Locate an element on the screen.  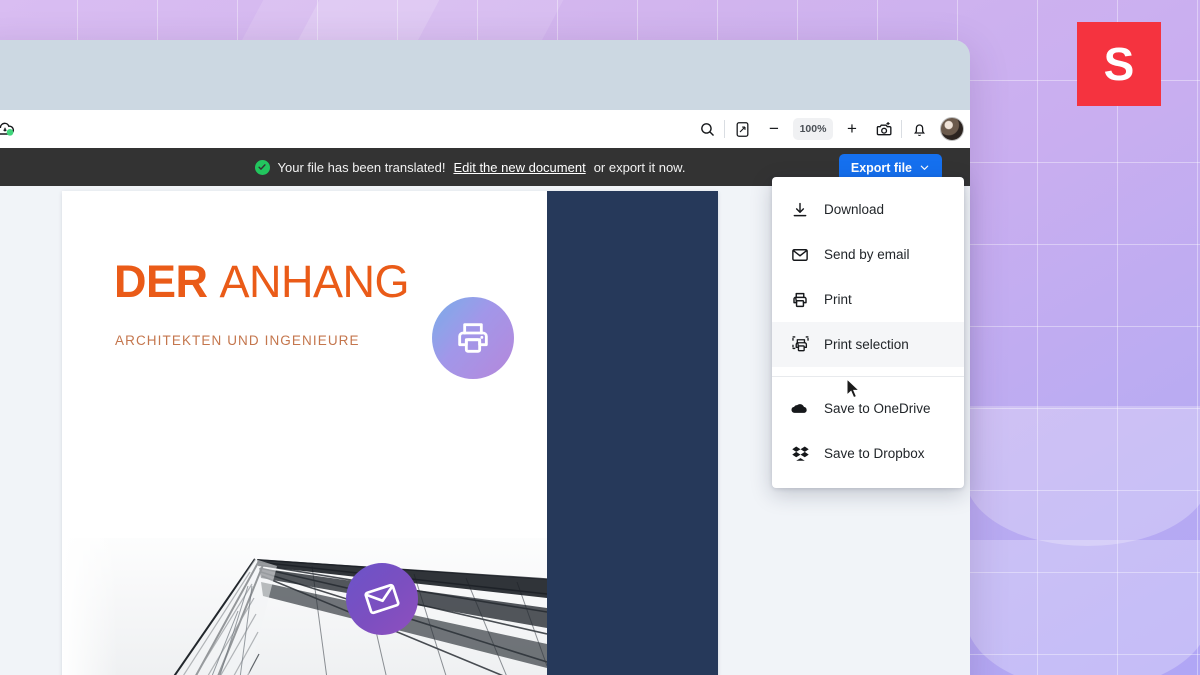
download-icon is located at coordinates (800, 210).